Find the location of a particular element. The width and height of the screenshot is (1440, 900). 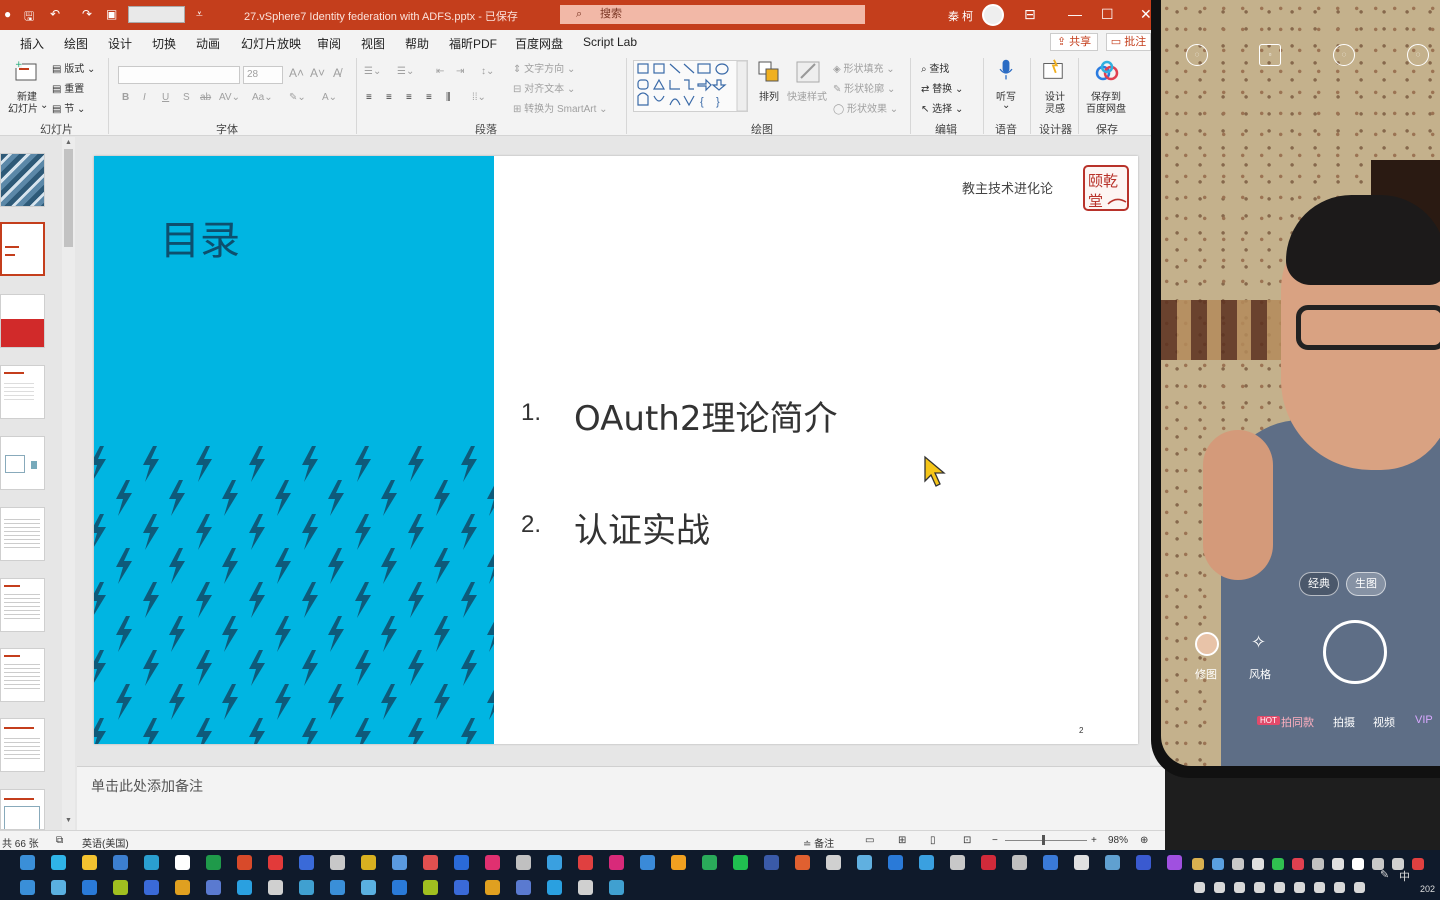

design-ideas-icon is located at coordinates (1053, 70).